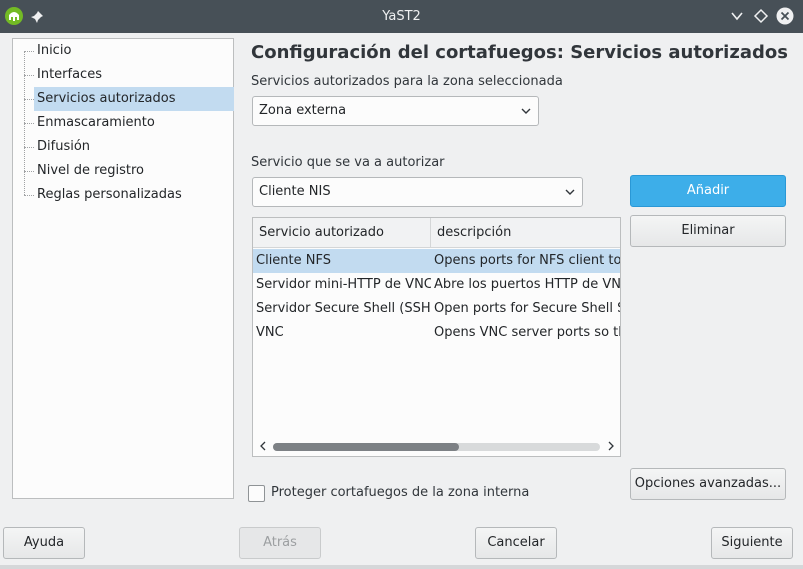 This screenshot has width=803, height=569. What do you see at coordinates (293, 260) in the screenshot?
I see `table-cell-service: Cliente NFS` at bounding box center [293, 260].